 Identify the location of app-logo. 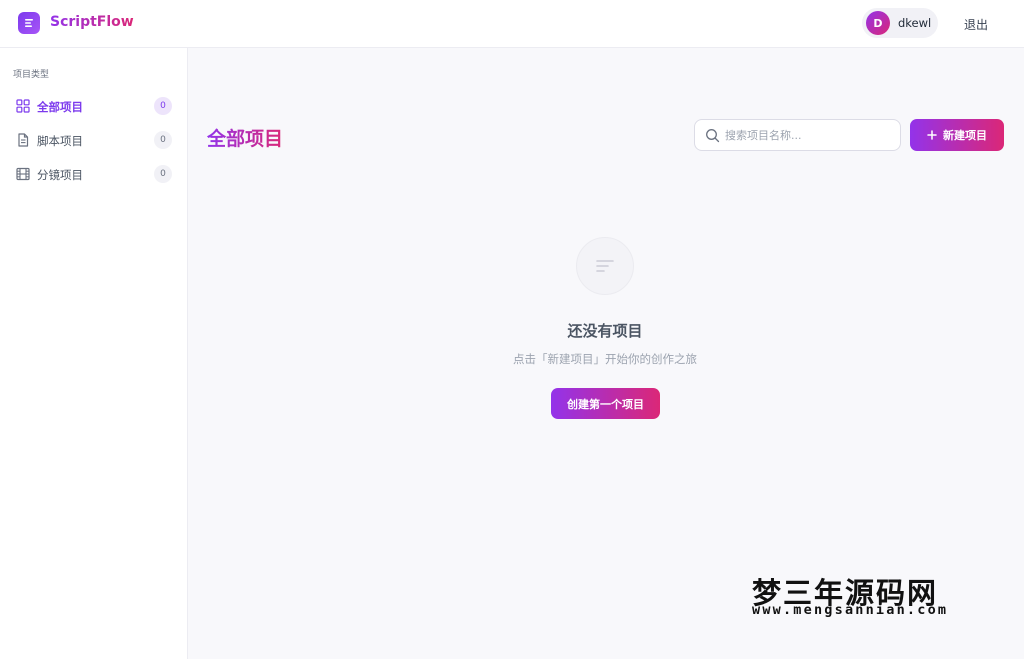
(29, 23).